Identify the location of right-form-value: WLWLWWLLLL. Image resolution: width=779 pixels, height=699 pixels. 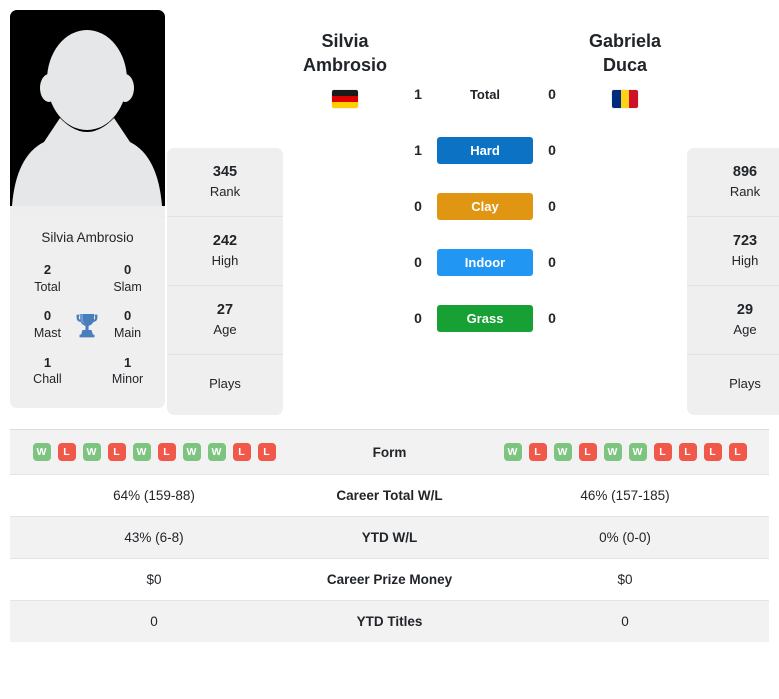
(625, 452).